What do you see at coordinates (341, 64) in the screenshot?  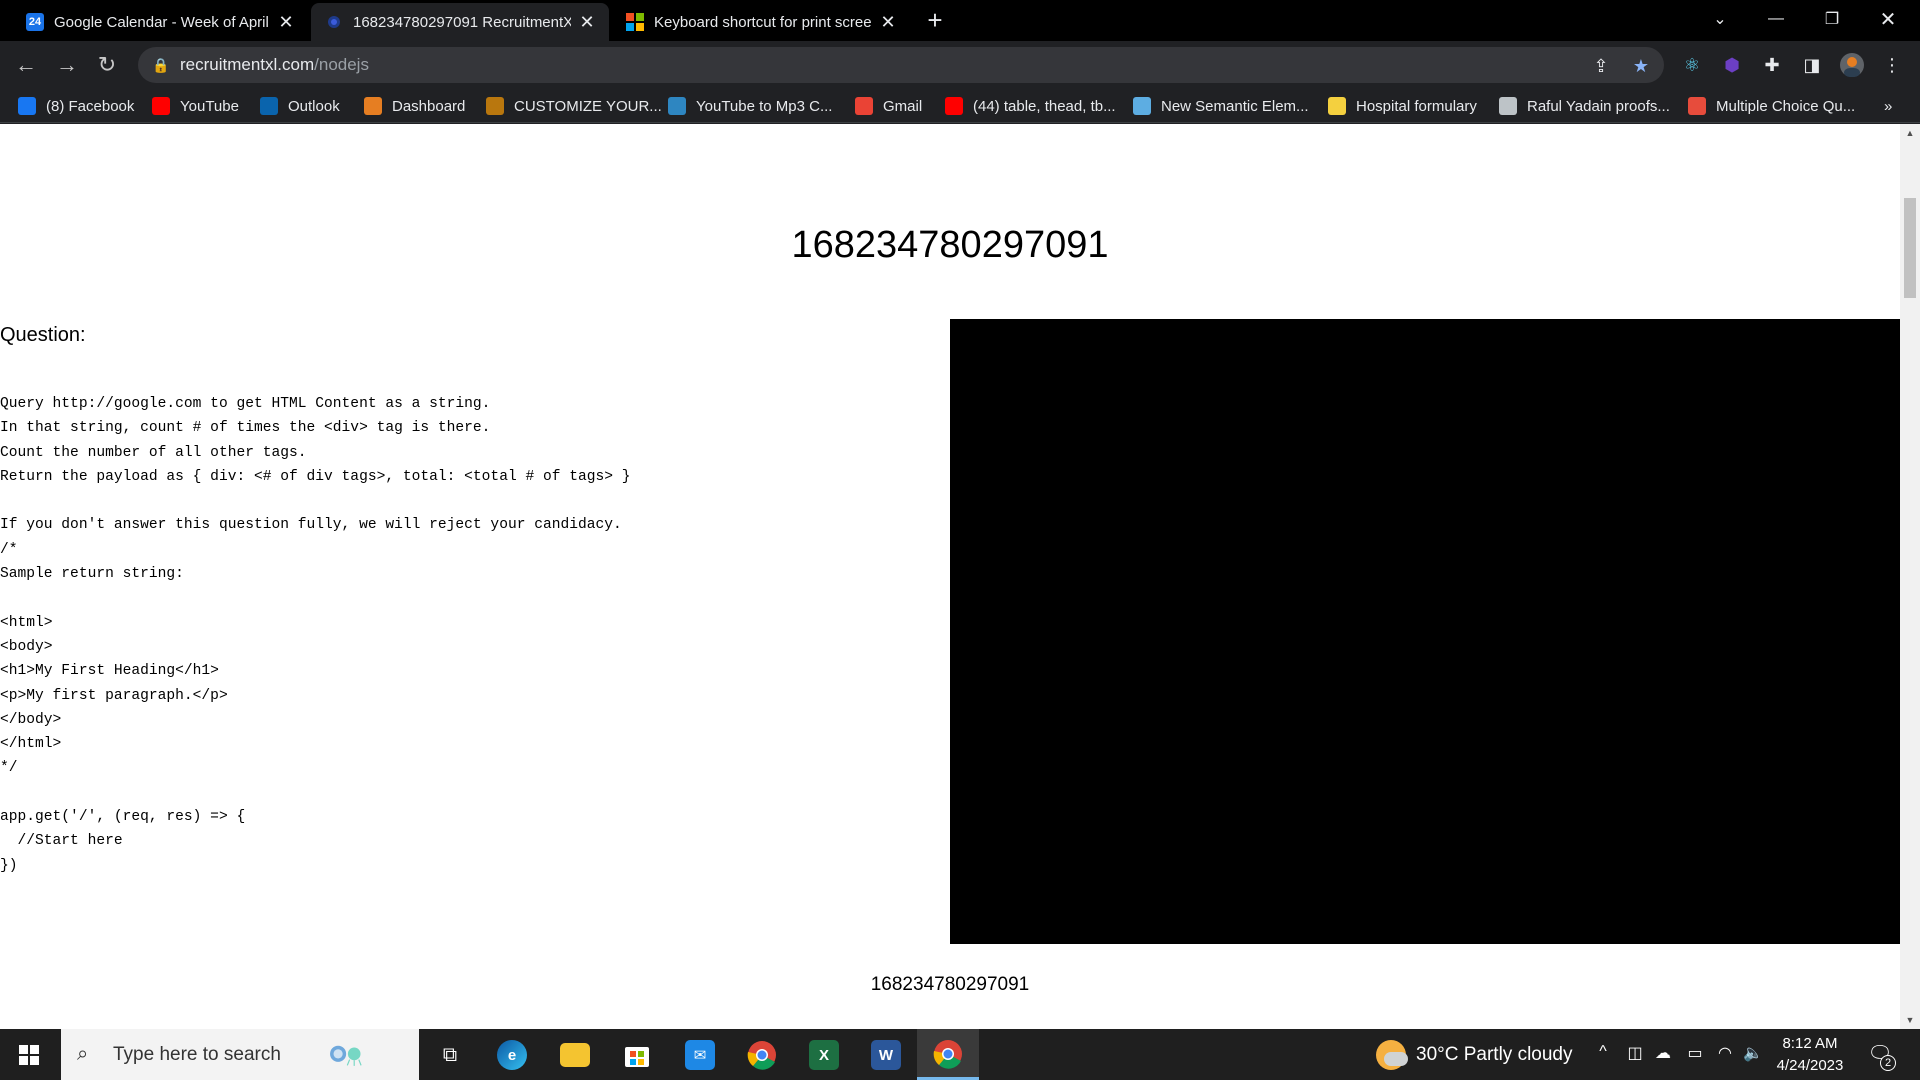 I see `url-path: /nodejs` at bounding box center [341, 64].